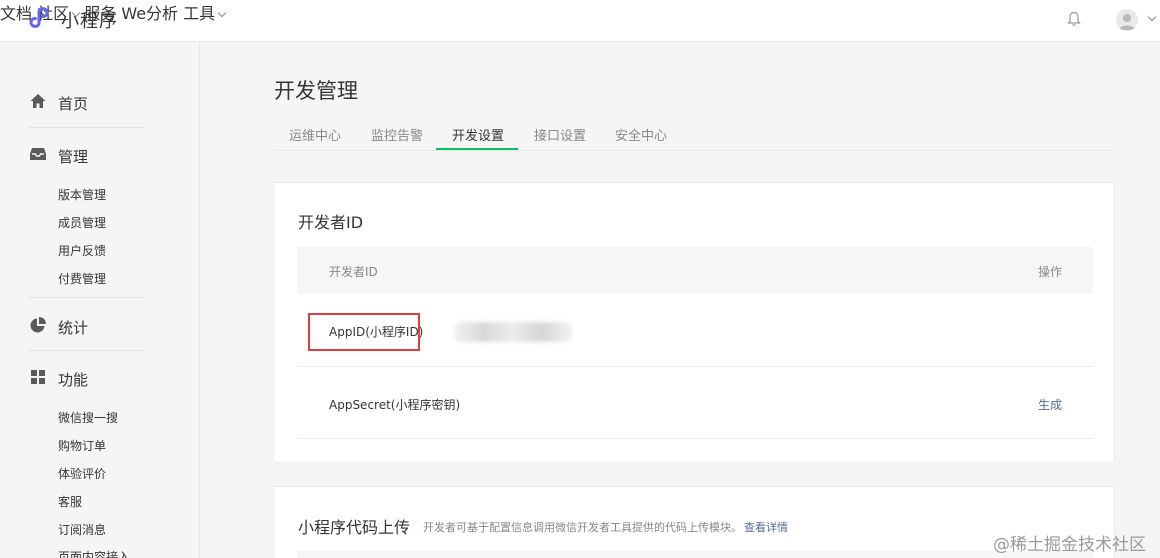 The width and height of the screenshot is (1160, 558). Describe the element at coordinates (477, 149) in the screenshot. I see `active-tab-indicator` at that location.